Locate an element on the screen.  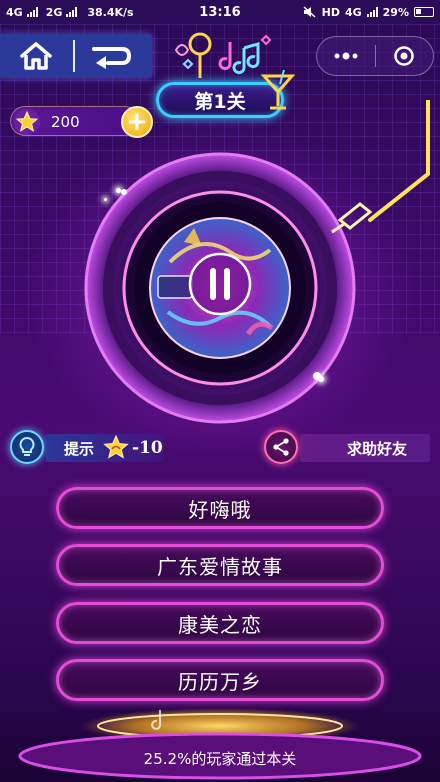
hint-cost: -10 is located at coordinates (147, 448).